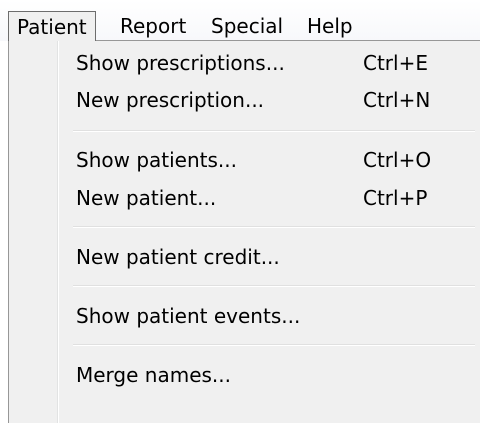  I want to click on menu-item-shortcut: Ctrl+E, so click(395, 63).